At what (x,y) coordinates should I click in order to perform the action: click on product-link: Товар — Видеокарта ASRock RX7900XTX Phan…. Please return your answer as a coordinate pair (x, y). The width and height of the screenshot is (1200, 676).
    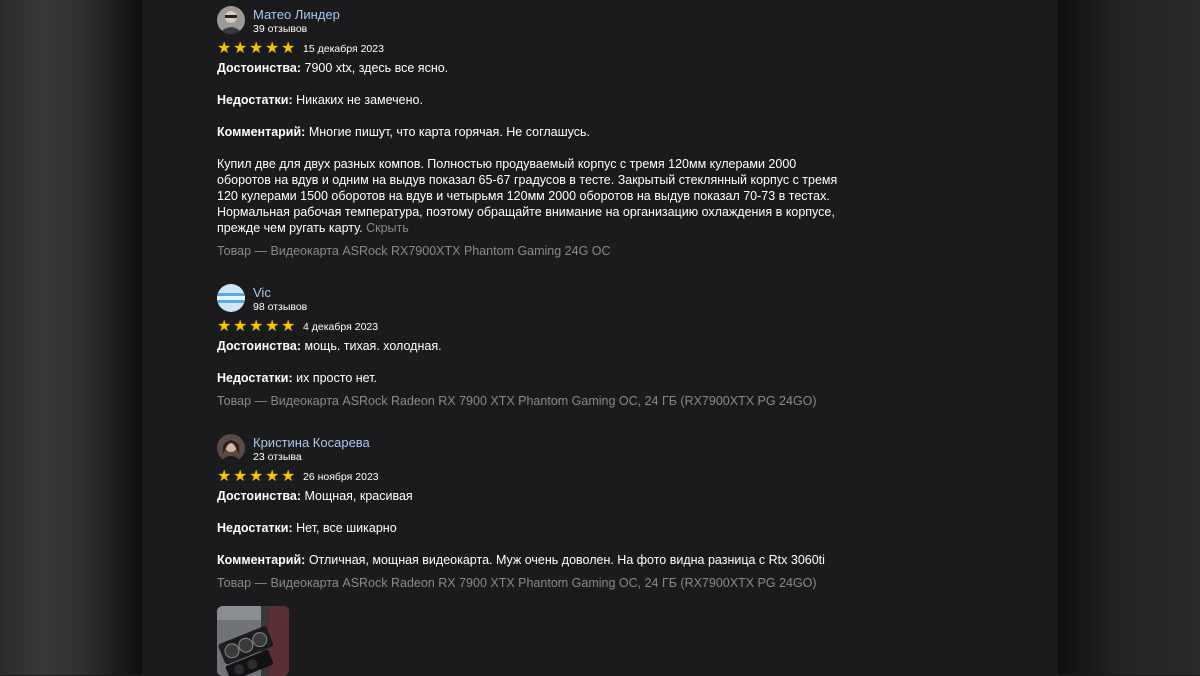
    Looking at the image, I should click on (537, 251).